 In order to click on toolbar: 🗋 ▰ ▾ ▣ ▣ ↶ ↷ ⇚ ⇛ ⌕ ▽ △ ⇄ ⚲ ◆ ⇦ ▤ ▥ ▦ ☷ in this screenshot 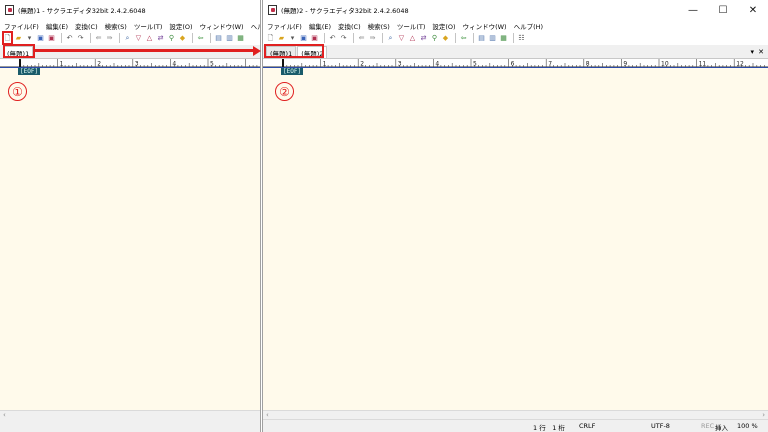, I will do `click(515, 38)`.